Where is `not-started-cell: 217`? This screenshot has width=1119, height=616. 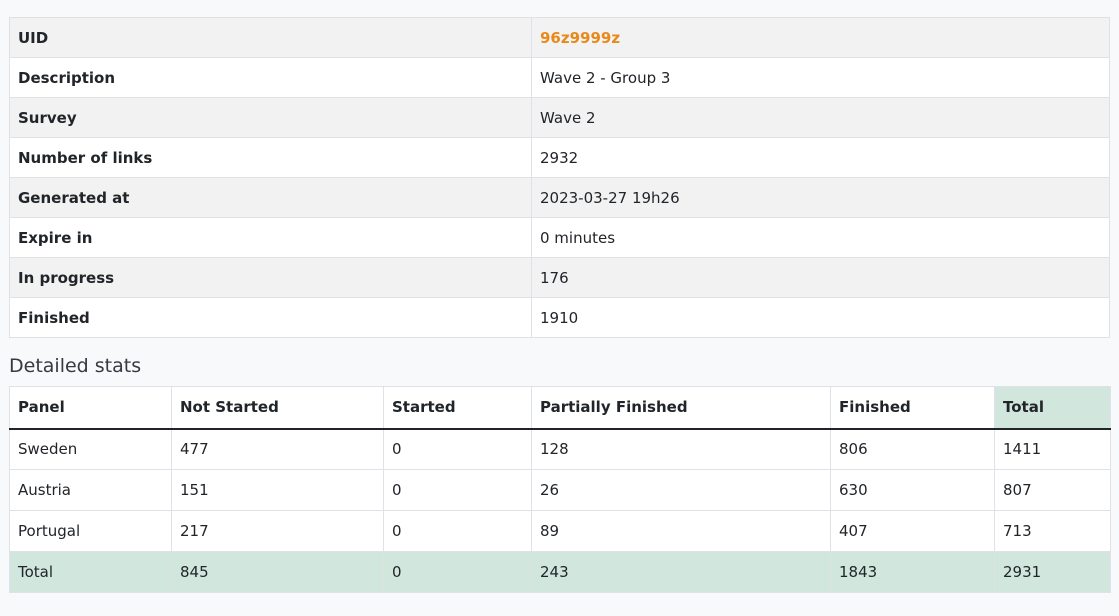 not-started-cell: 217 is located at coordinates (277, 531).